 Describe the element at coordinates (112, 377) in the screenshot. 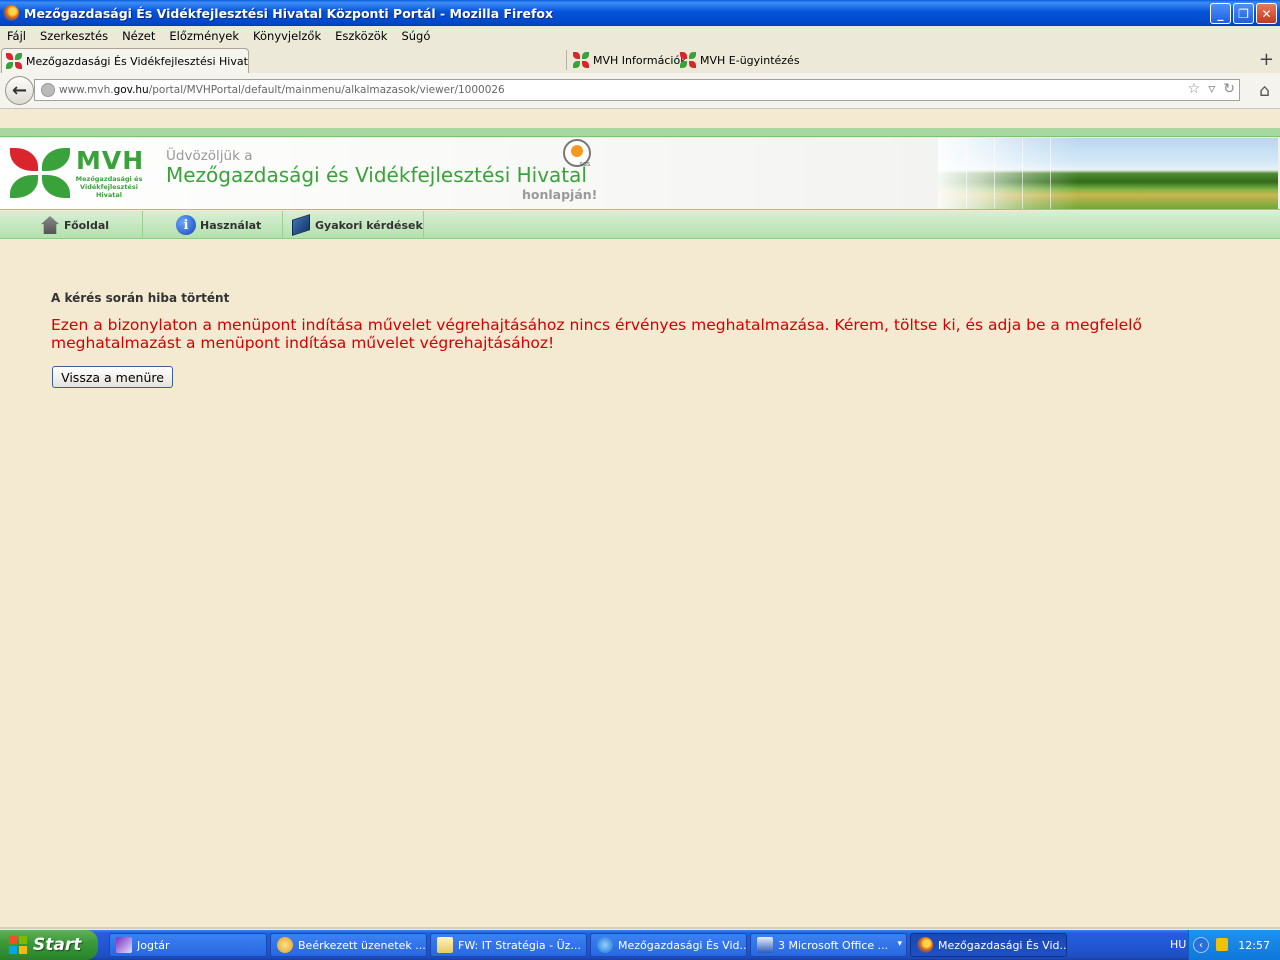

I see `back-to-menu-button: Vissza a menüre` at that location.